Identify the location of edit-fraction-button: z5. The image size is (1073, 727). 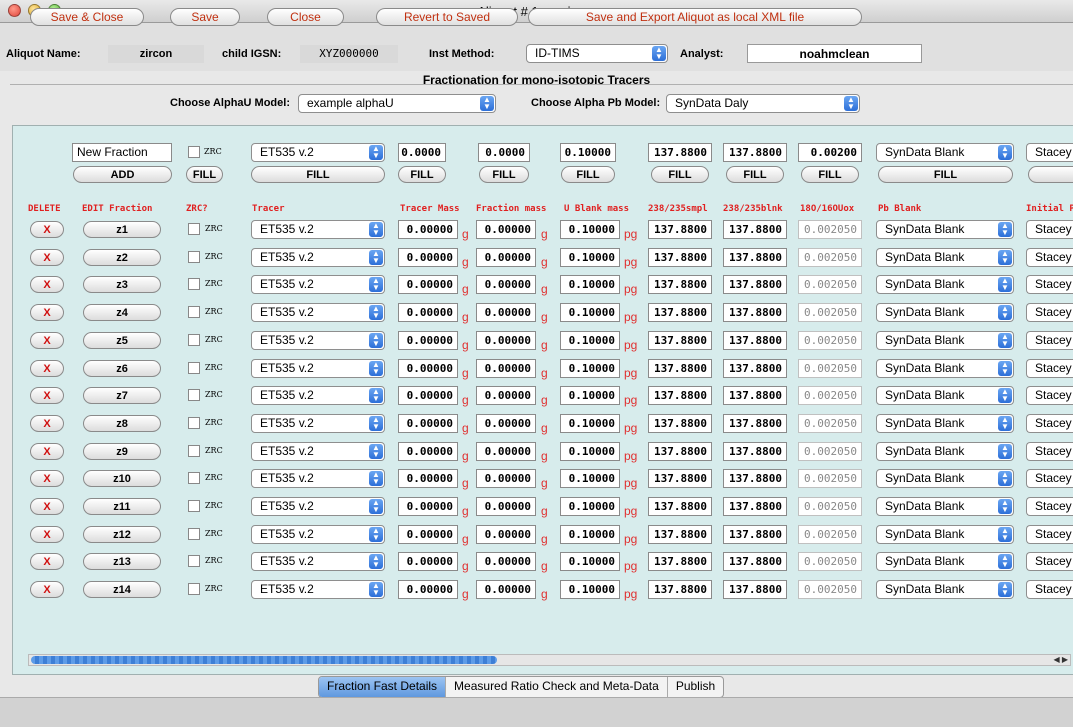
(122, 340).